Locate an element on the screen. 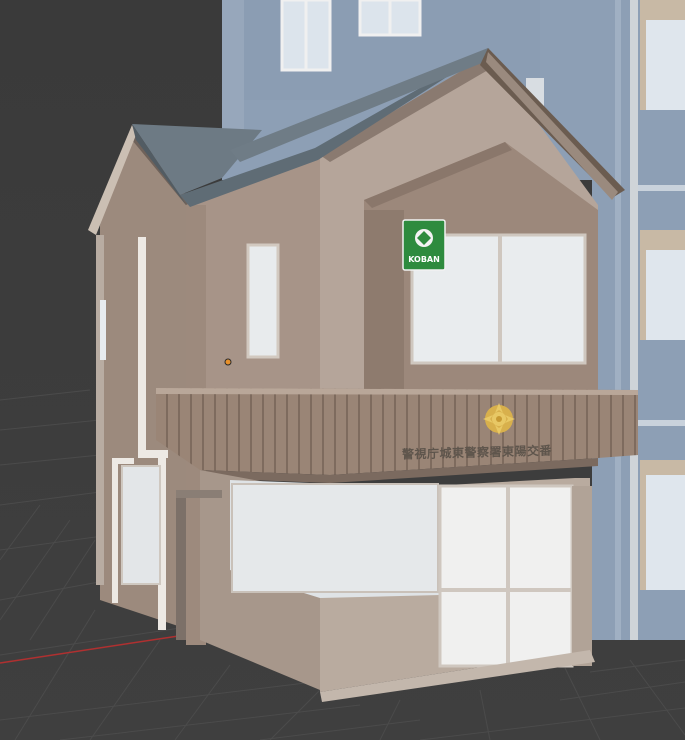  object-origin-marker is located at coordinates (228, 362).